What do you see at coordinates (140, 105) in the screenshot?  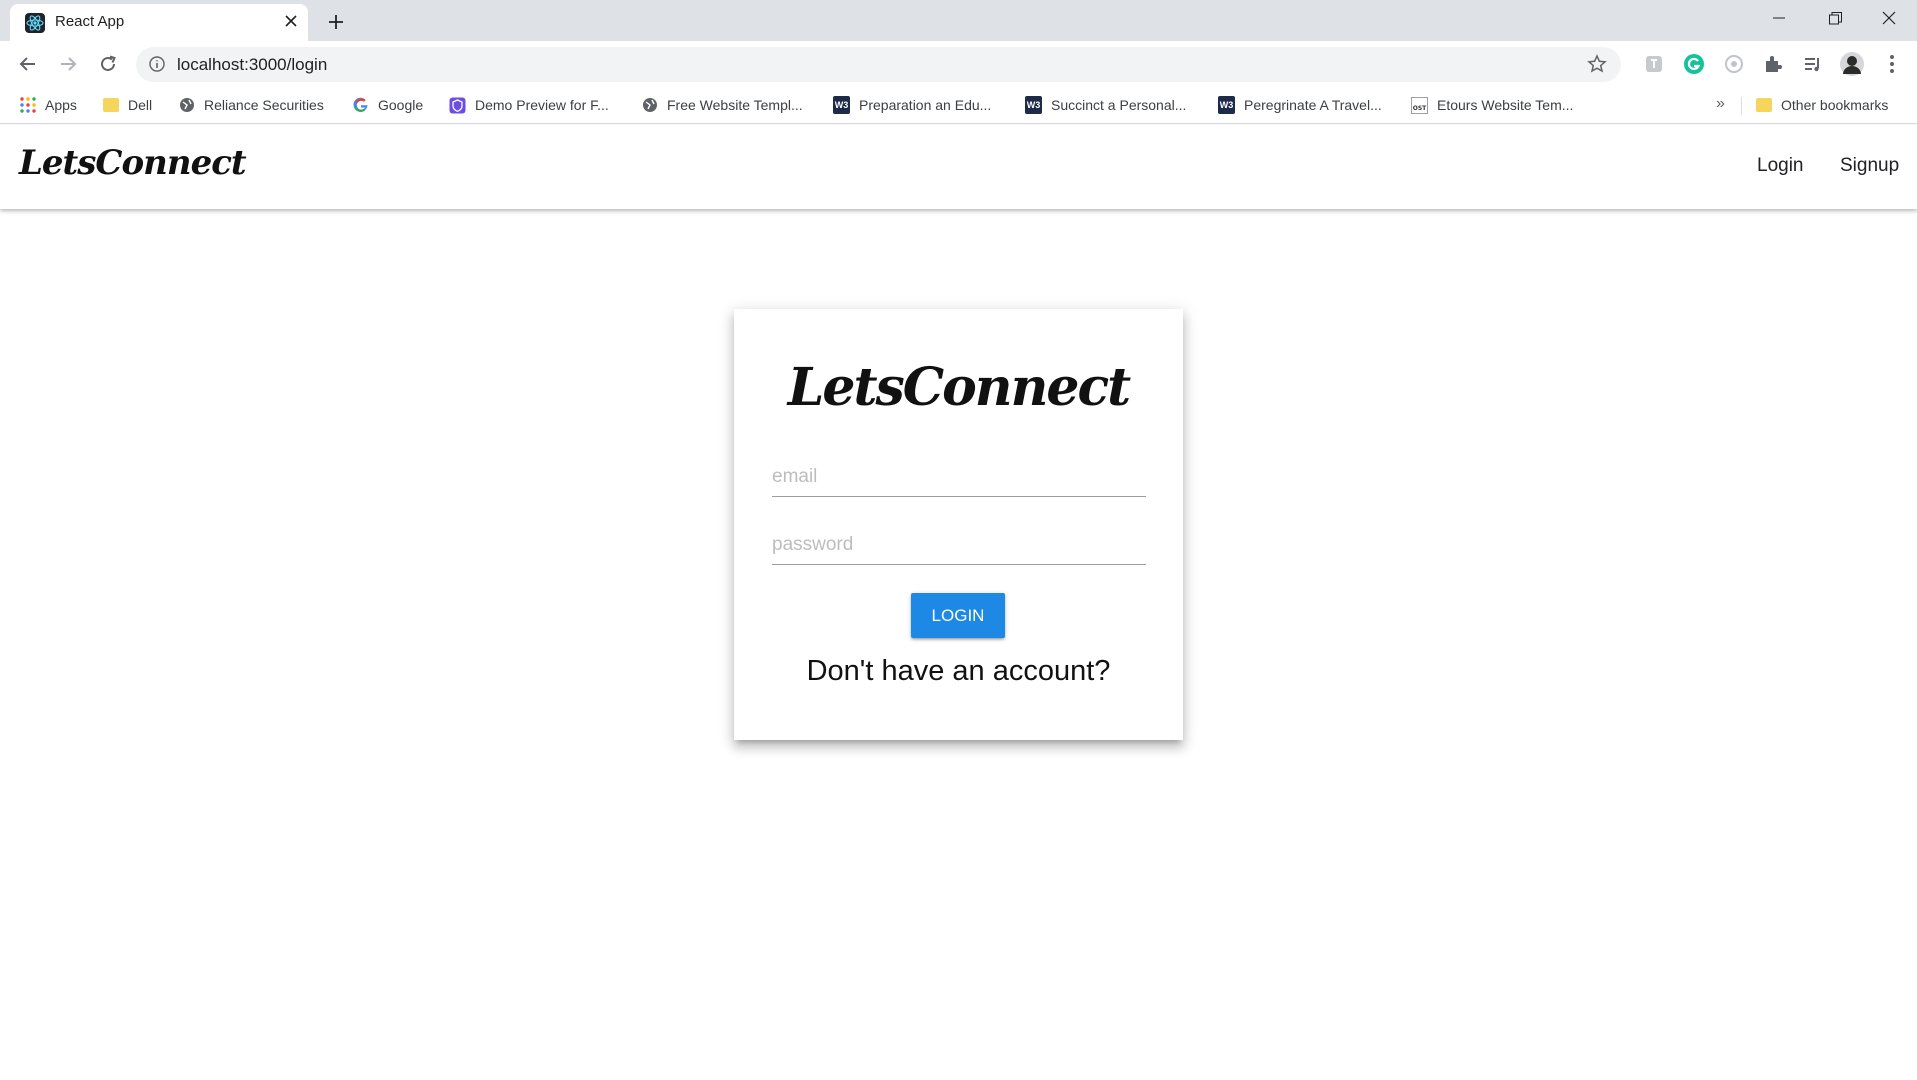 I see `bookmark-label: Dell` at bounding box center [140, 105].